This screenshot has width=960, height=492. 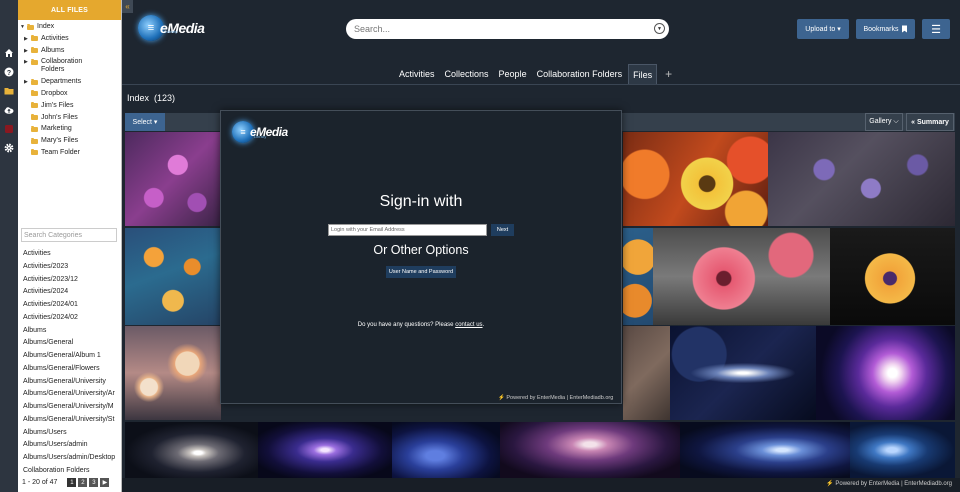 I want to click on emedia-logo: ≡ eMedia Library, so click(x=173, y=28).